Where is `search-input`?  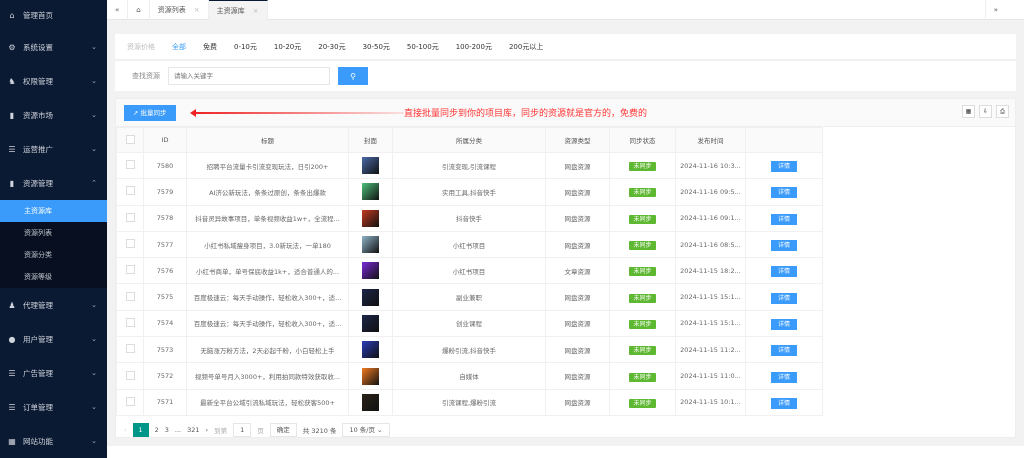 search-input is located at coordinates (249, 76).